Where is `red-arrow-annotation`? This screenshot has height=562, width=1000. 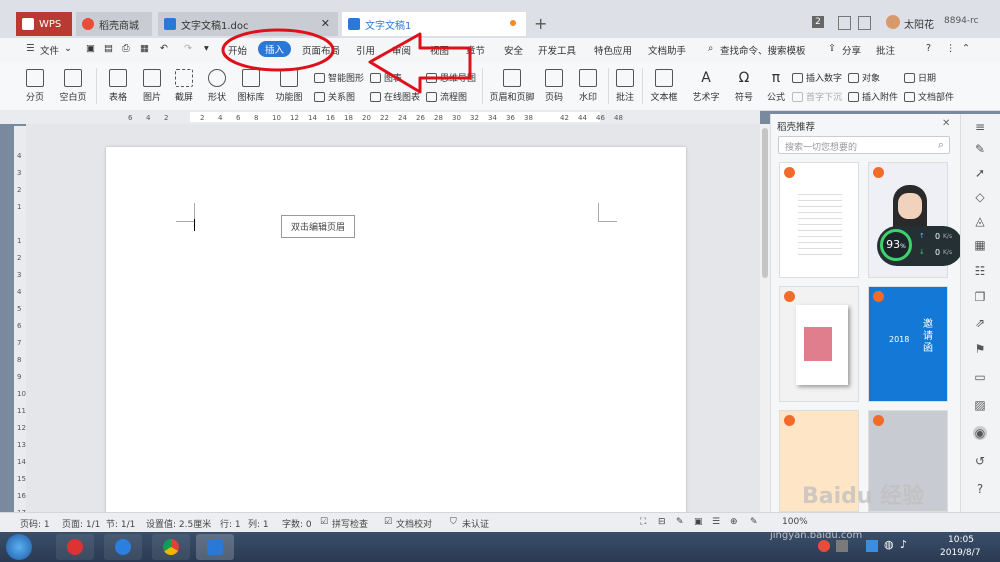
red-arrow-annotation is located at coordinates (420, 63).